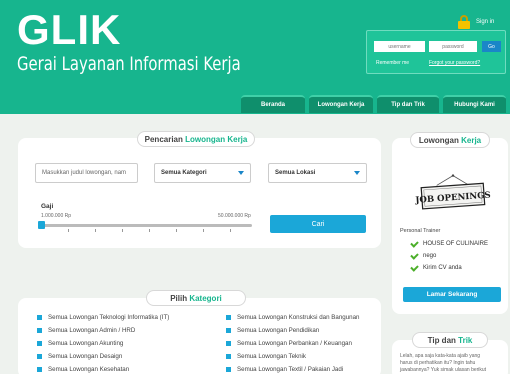  Describe the element at coordinates (79, 356) in the screenshot. I see `category-item: Semua Lowongan Desaign` at that location.